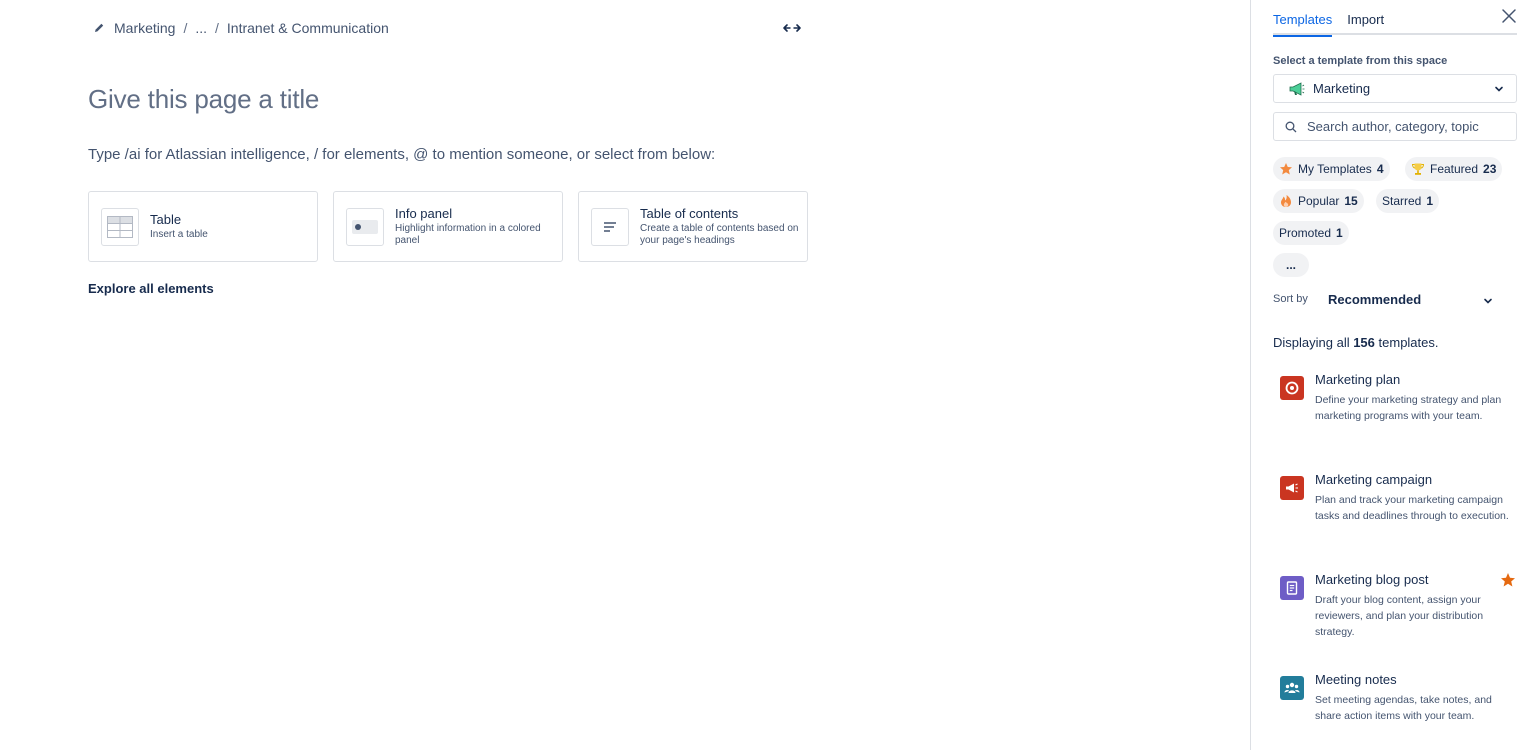 This screenshot has width=1536, height=750. Describe the element at coordinates (1291, 126) in the screenshot. I see `search-icon` at that location.